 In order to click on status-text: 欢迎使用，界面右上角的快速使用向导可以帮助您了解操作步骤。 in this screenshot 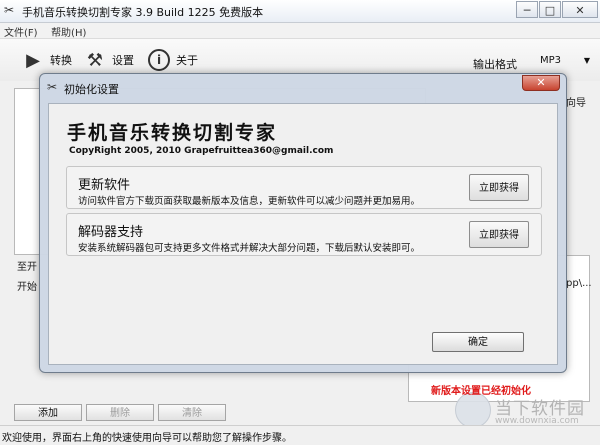, I will do `click(147, 438)`.